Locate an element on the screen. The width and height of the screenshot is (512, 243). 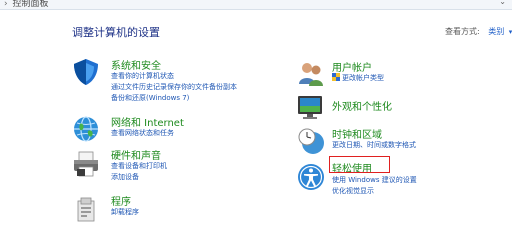
category-title-network-internet: 网络和 Internet is located at coordinates (147, 121).